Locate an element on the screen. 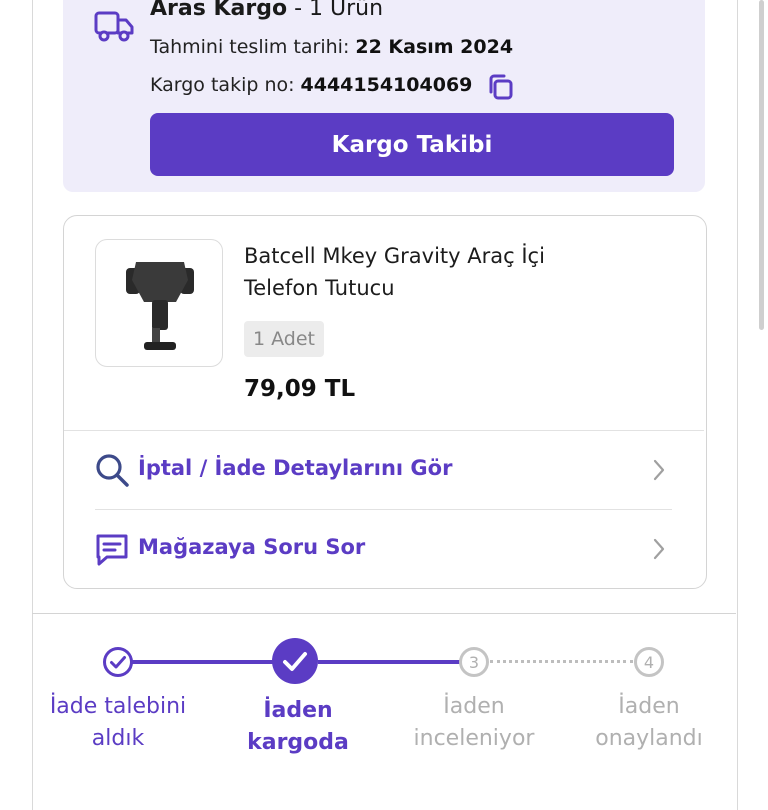 Image resolution: width=768 pixels, height=810 pixels. delivery-label: Tahmini teslim tarihi: is located at coordinates (250, 47).